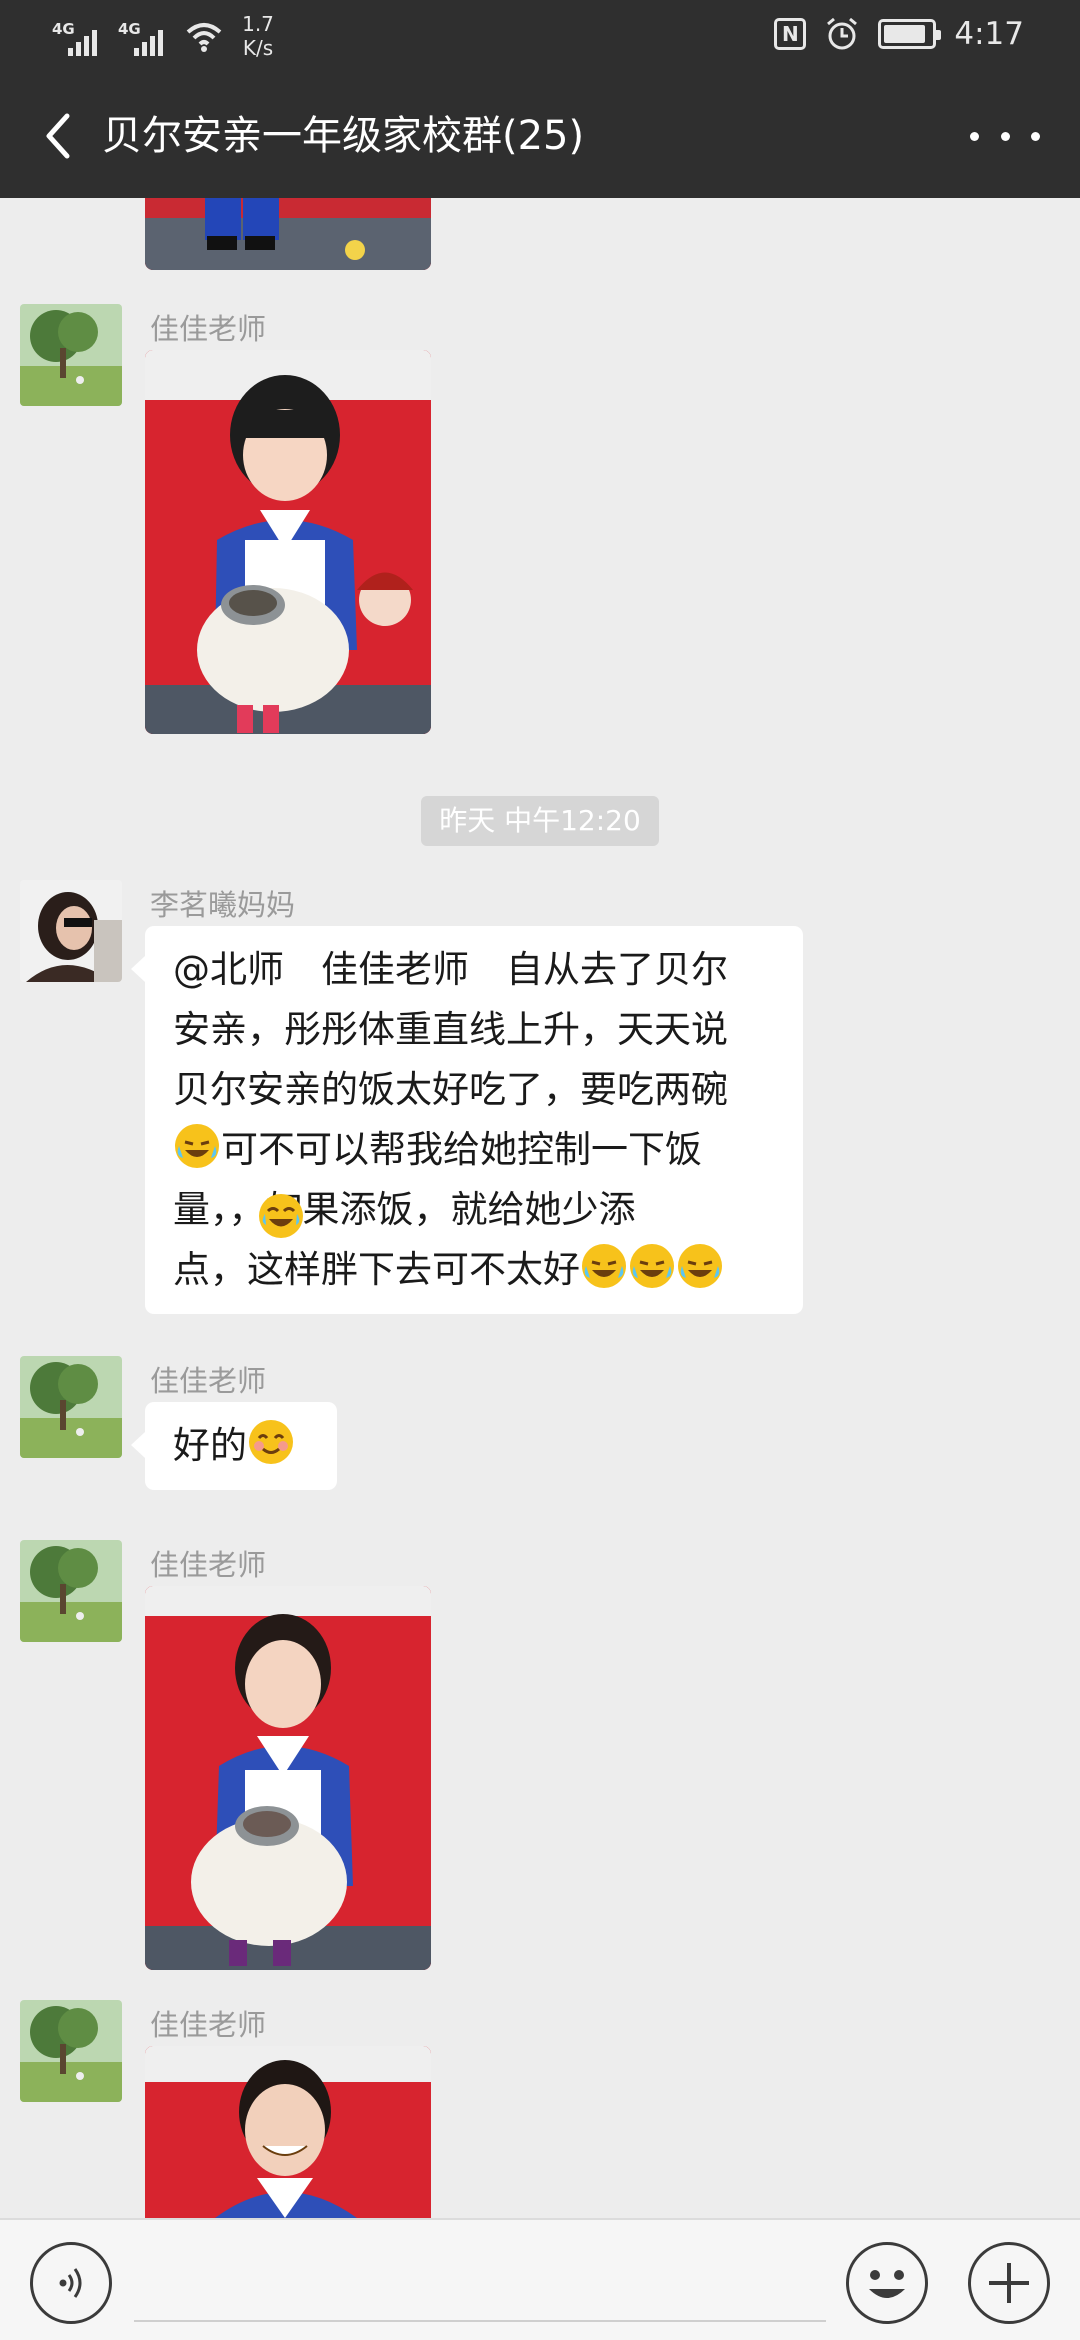  Describe the element at coordinates (480, 2281) in the screenshot. I see `message-input` at that location.